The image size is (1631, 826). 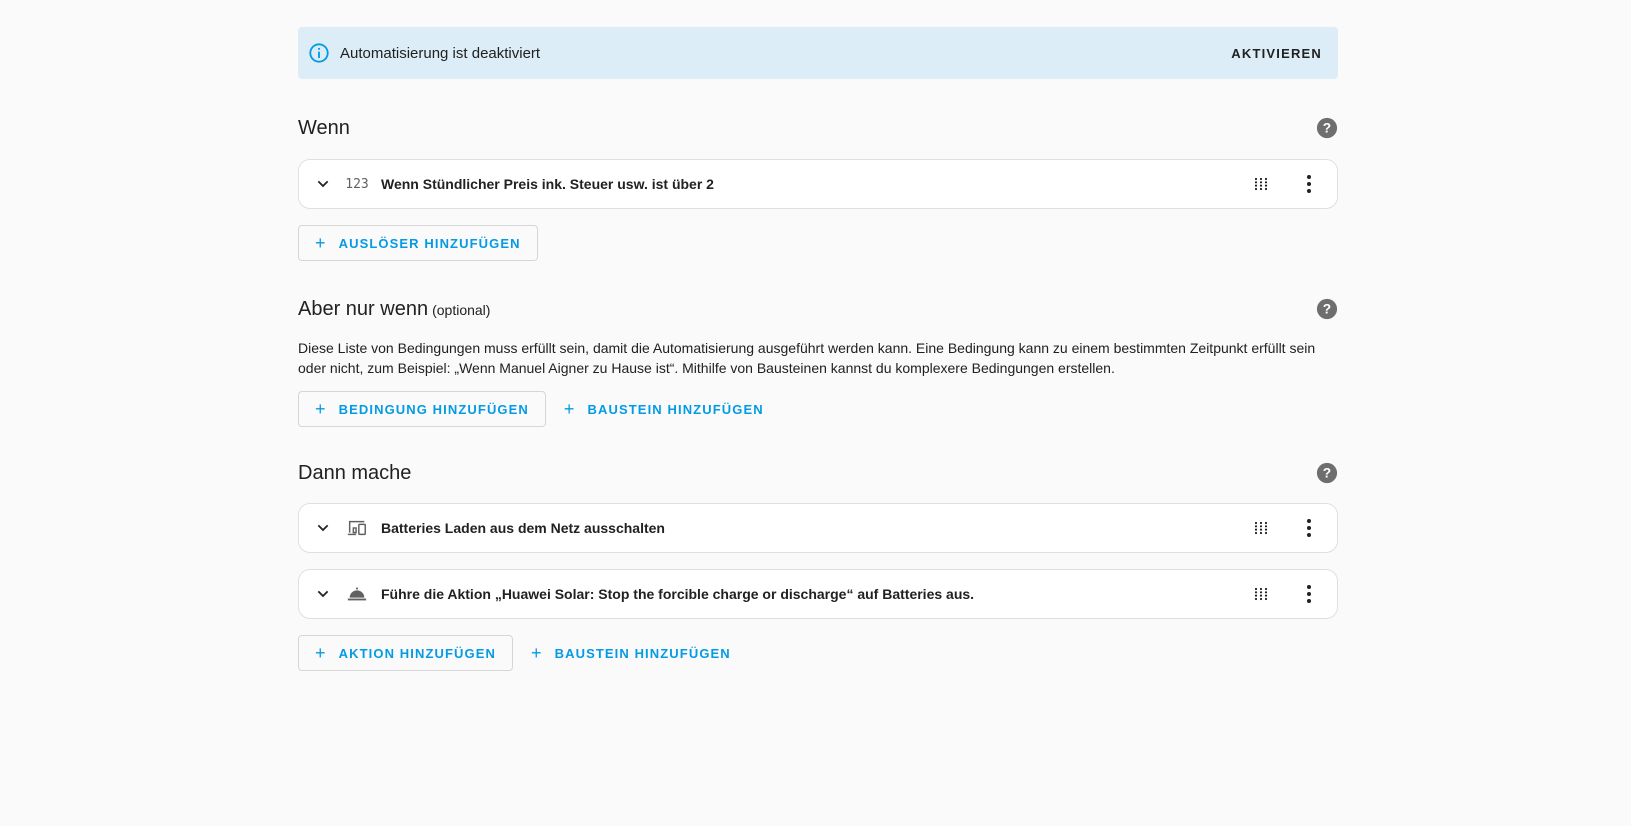 What do you see at coordinates (433, 409) in the screenshot?
I see `add-condition-label: BEDINGUNG HINZUFÜGEN` at bounding box center [433, 409].